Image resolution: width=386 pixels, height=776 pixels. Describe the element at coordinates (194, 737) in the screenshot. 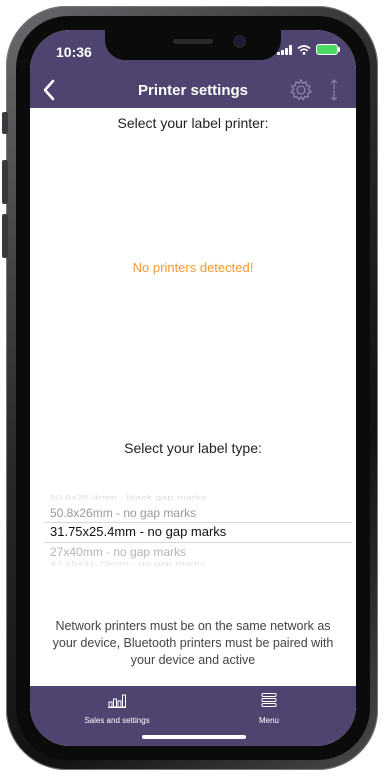

I see `home-indicator` at that location.